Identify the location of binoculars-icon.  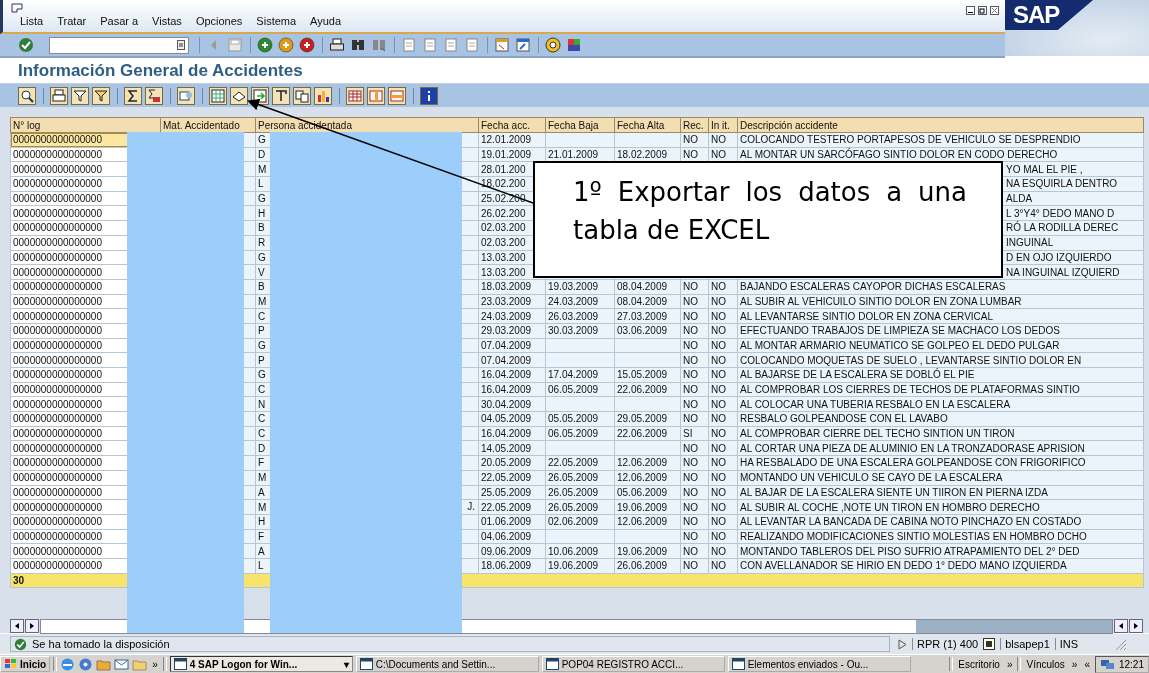
(358, 45).